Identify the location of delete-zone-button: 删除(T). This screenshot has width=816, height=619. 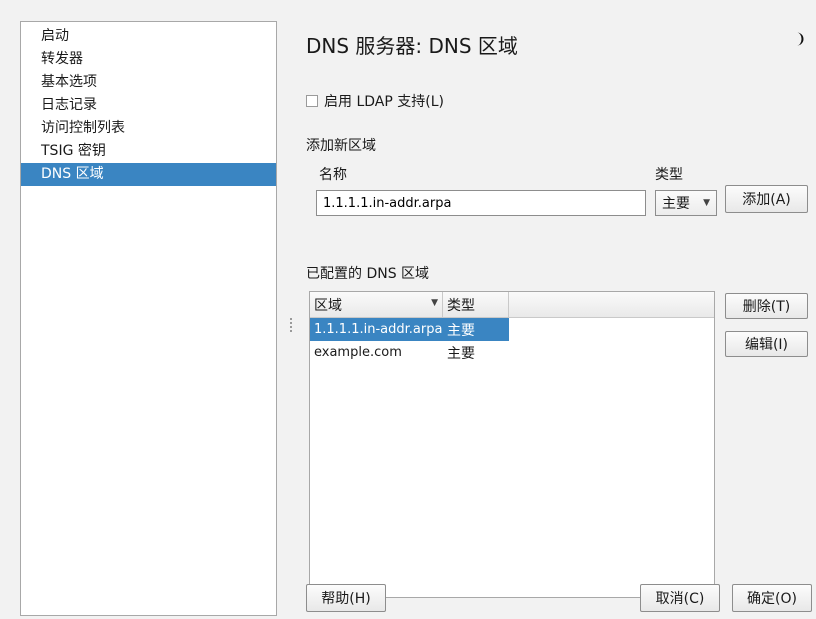
(766, 306).